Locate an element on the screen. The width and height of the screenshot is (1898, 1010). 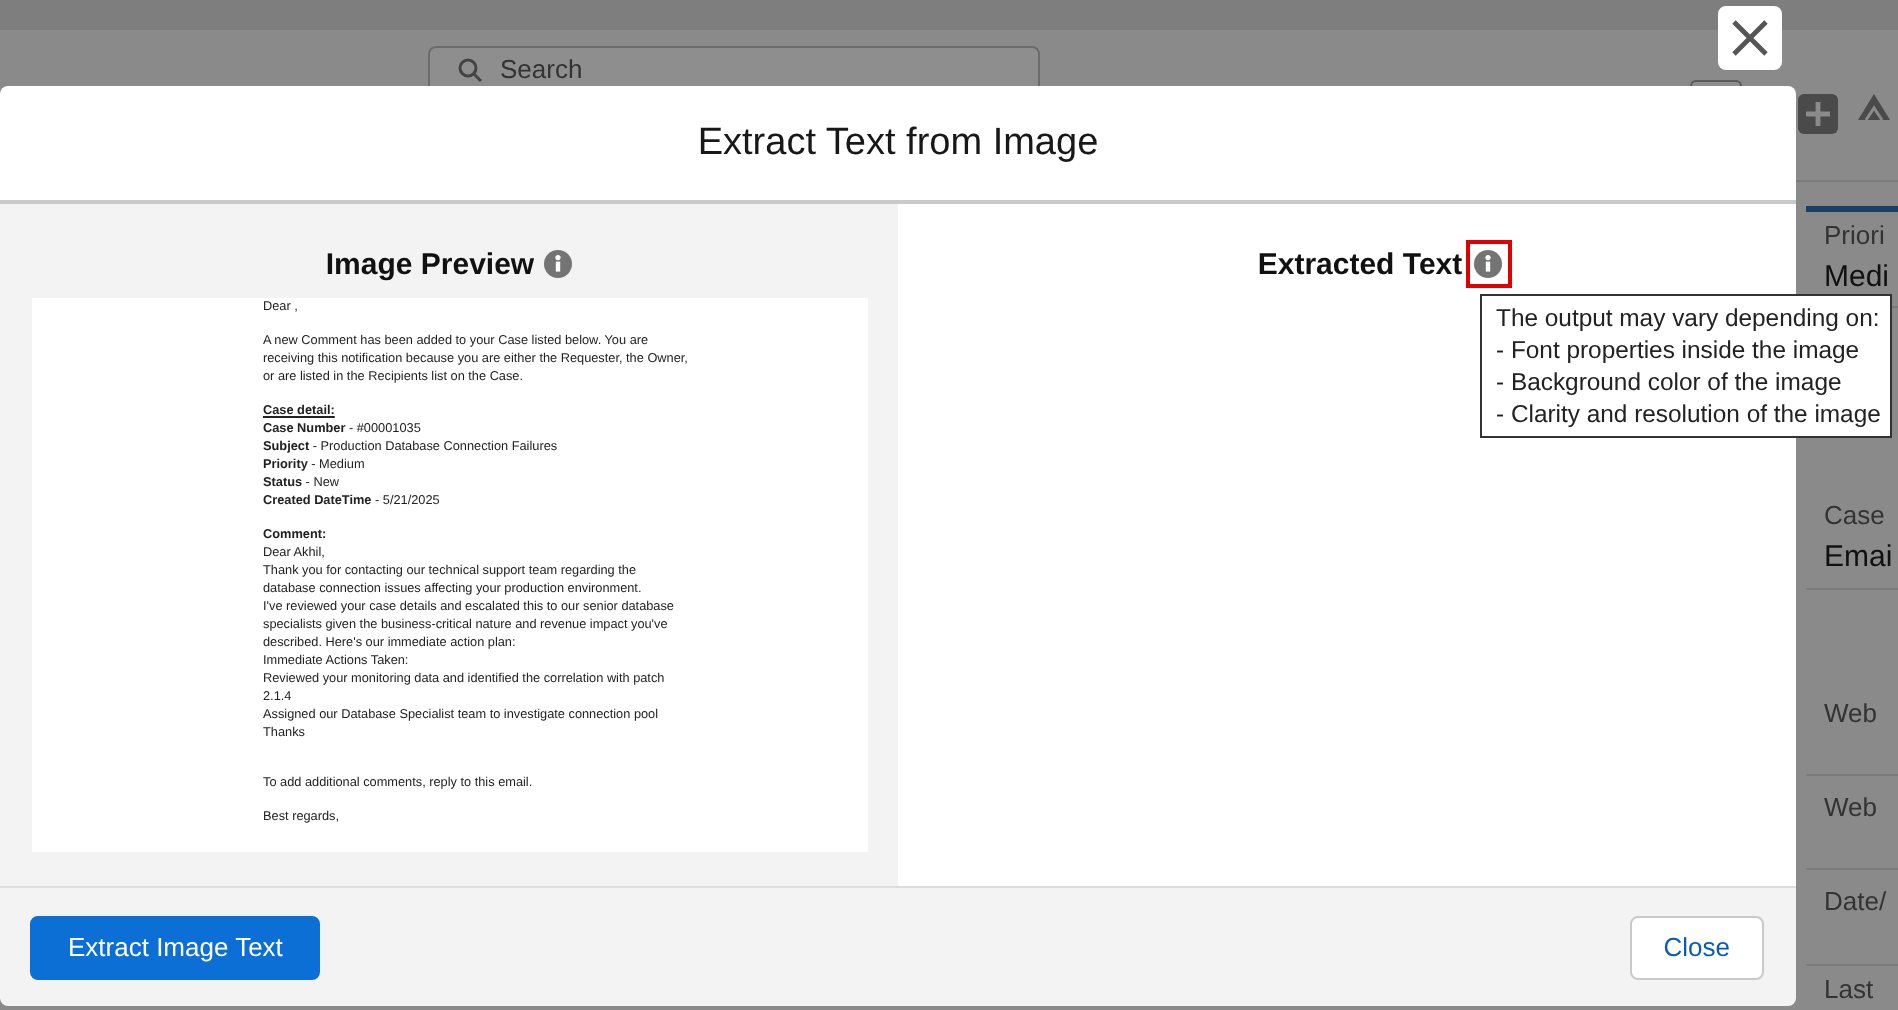
panel-heading: Extracted Text is located at coordinates (1360, 264).